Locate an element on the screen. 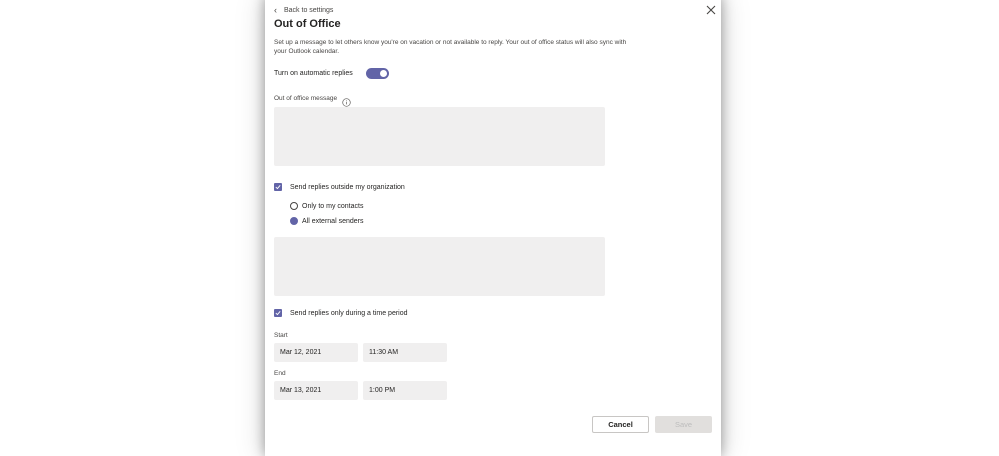  auto-replies-row: Turn on automatic replies is located at coordinates (331, 73).